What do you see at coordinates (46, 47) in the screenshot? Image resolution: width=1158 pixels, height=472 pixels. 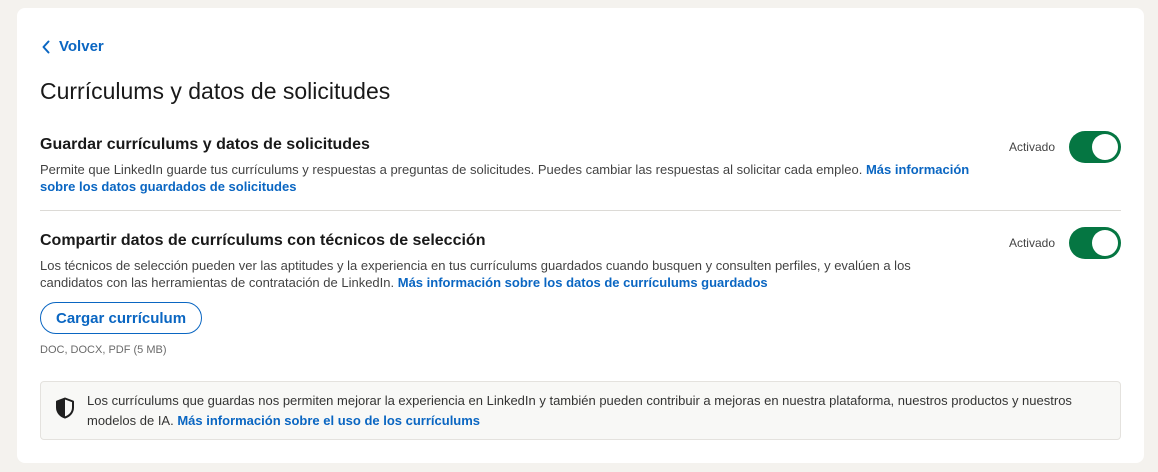 I see `chevron-left-icon` at bounding box center [46, 47].